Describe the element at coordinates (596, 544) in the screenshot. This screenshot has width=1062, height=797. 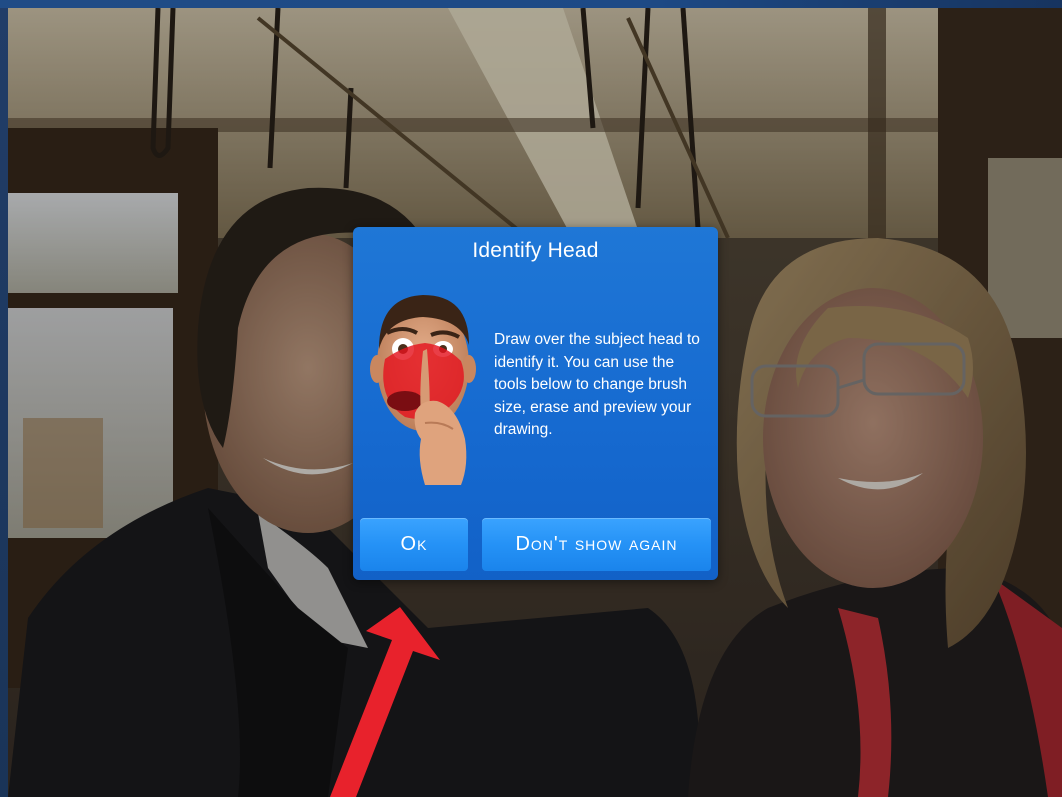
I see `dont-show-again-button: Don't show again` at that location.